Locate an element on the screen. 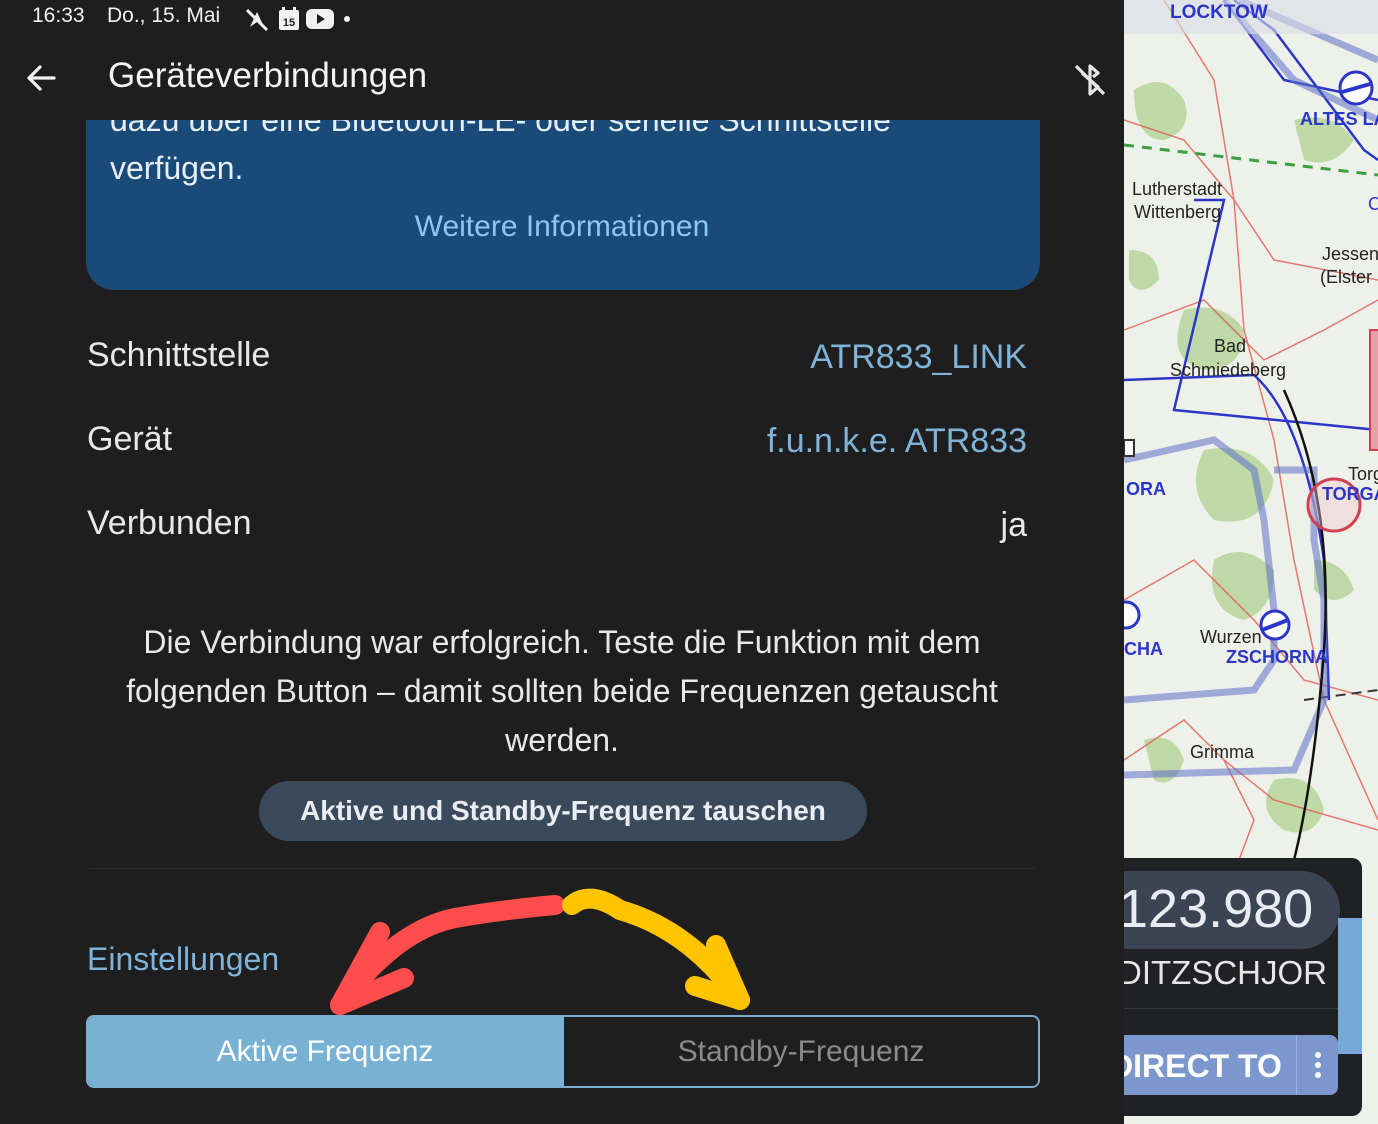 This screenshot has width=1378, height=1124. settings-heading: Einstellungen is located at coordinates (183, 959).